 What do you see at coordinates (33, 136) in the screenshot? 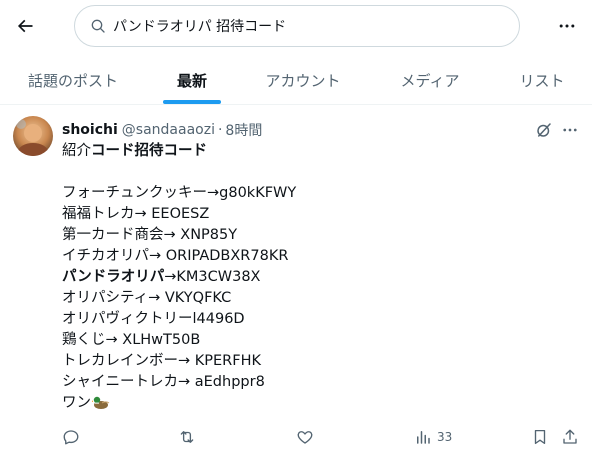
I see `avatar` at bounding box center [33, 136].